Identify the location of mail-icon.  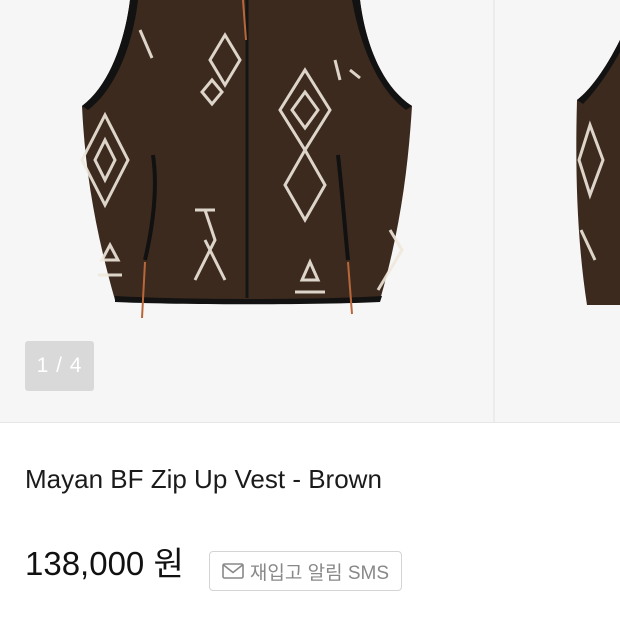
(233, 571).